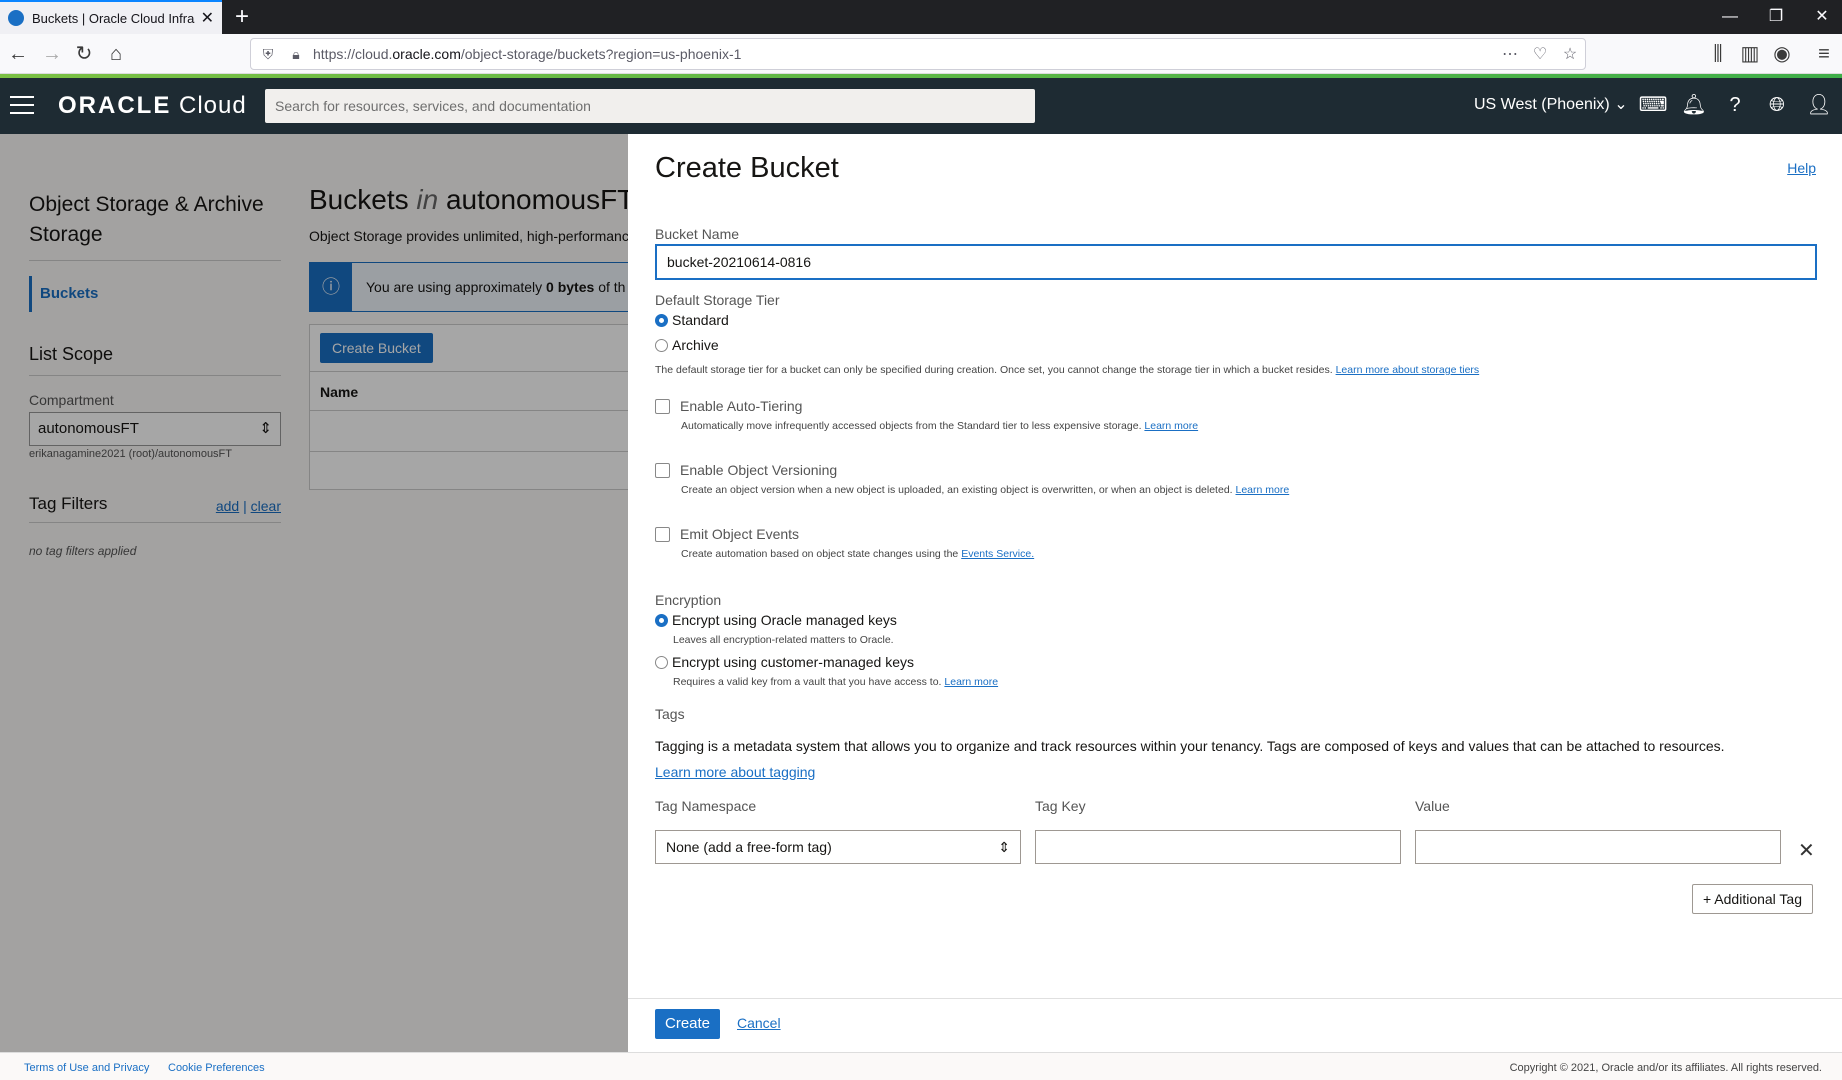 The height and width of the screenshot is (1080, 1842). What do you see at coordinates (747, 168) in the screenshot?
I see `panel-title: Create Bucket` at bounding box center [747, 168].